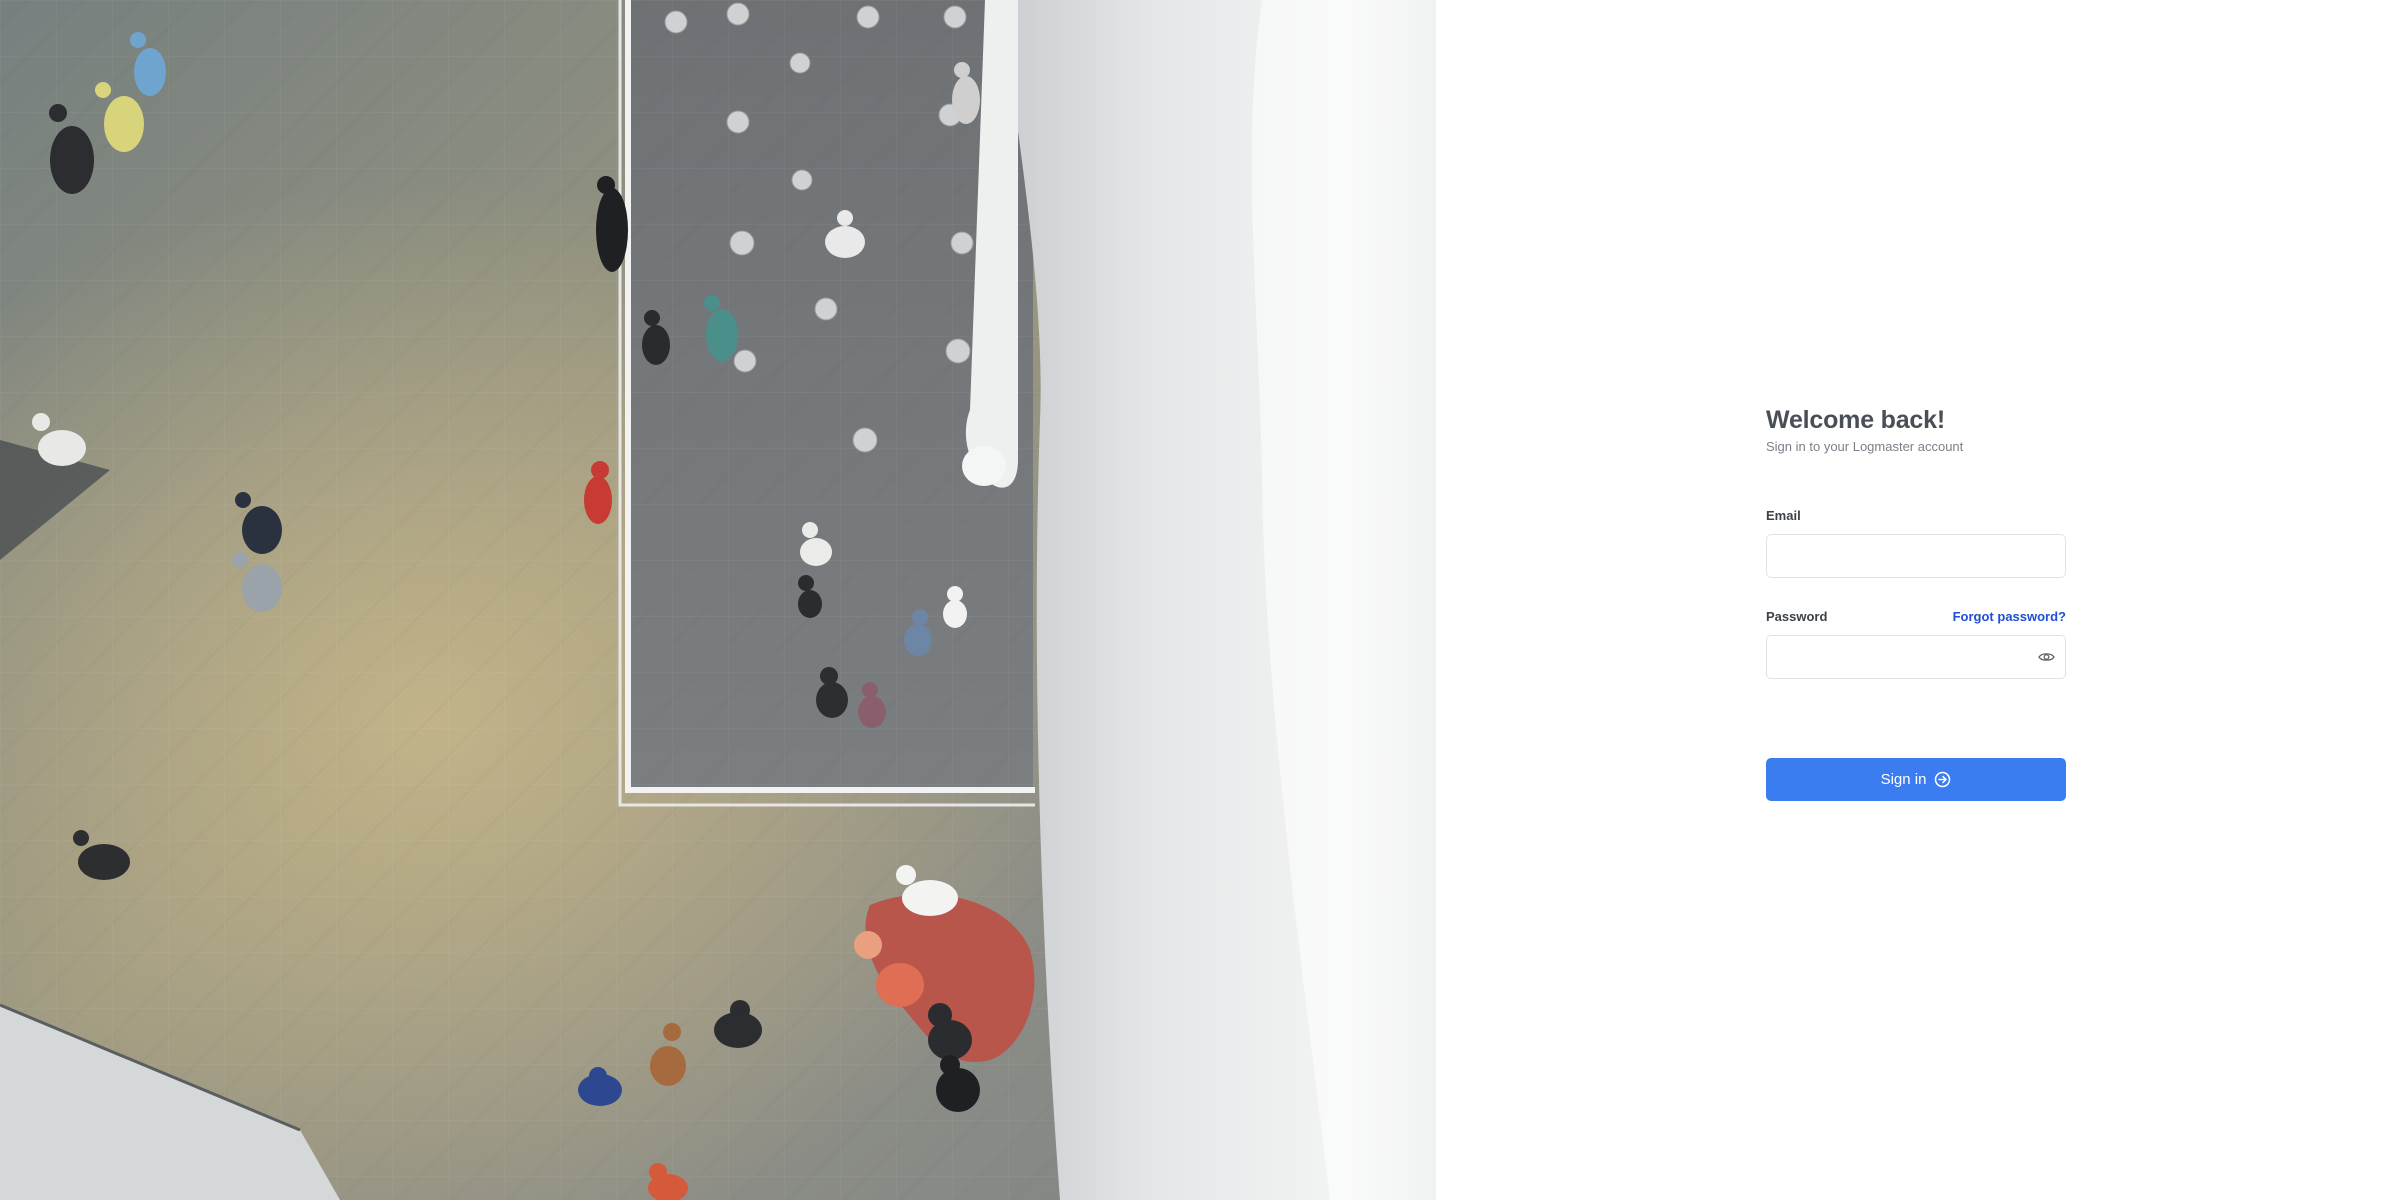 This screenshot has width=2394, height=1200. Describe the element at coordinates (2009, 616) in the screenshot. I see `forgot-password-link: Forgot password?` at that location.